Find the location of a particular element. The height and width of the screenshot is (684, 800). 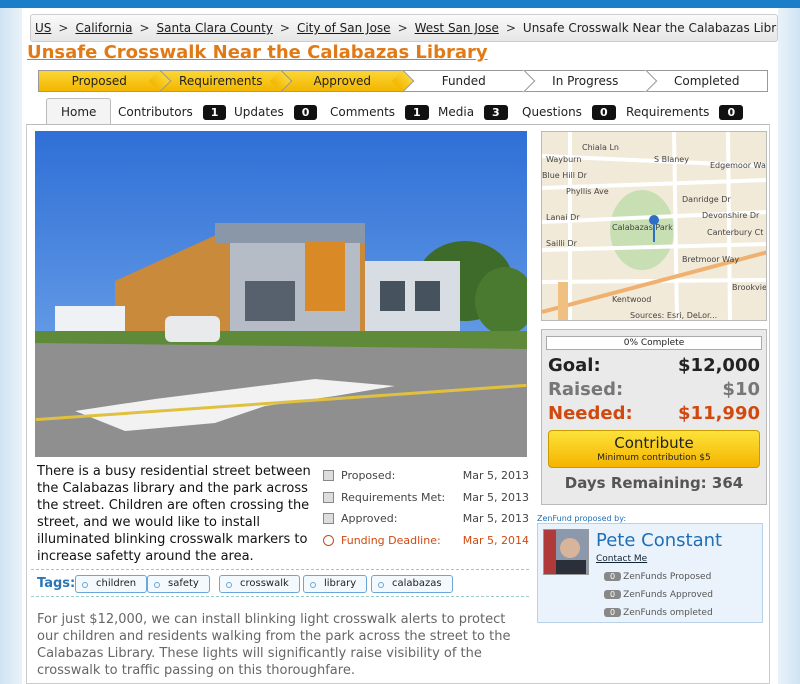

date-value: Mar 5, 2014 is located at coordinates (495, 540).